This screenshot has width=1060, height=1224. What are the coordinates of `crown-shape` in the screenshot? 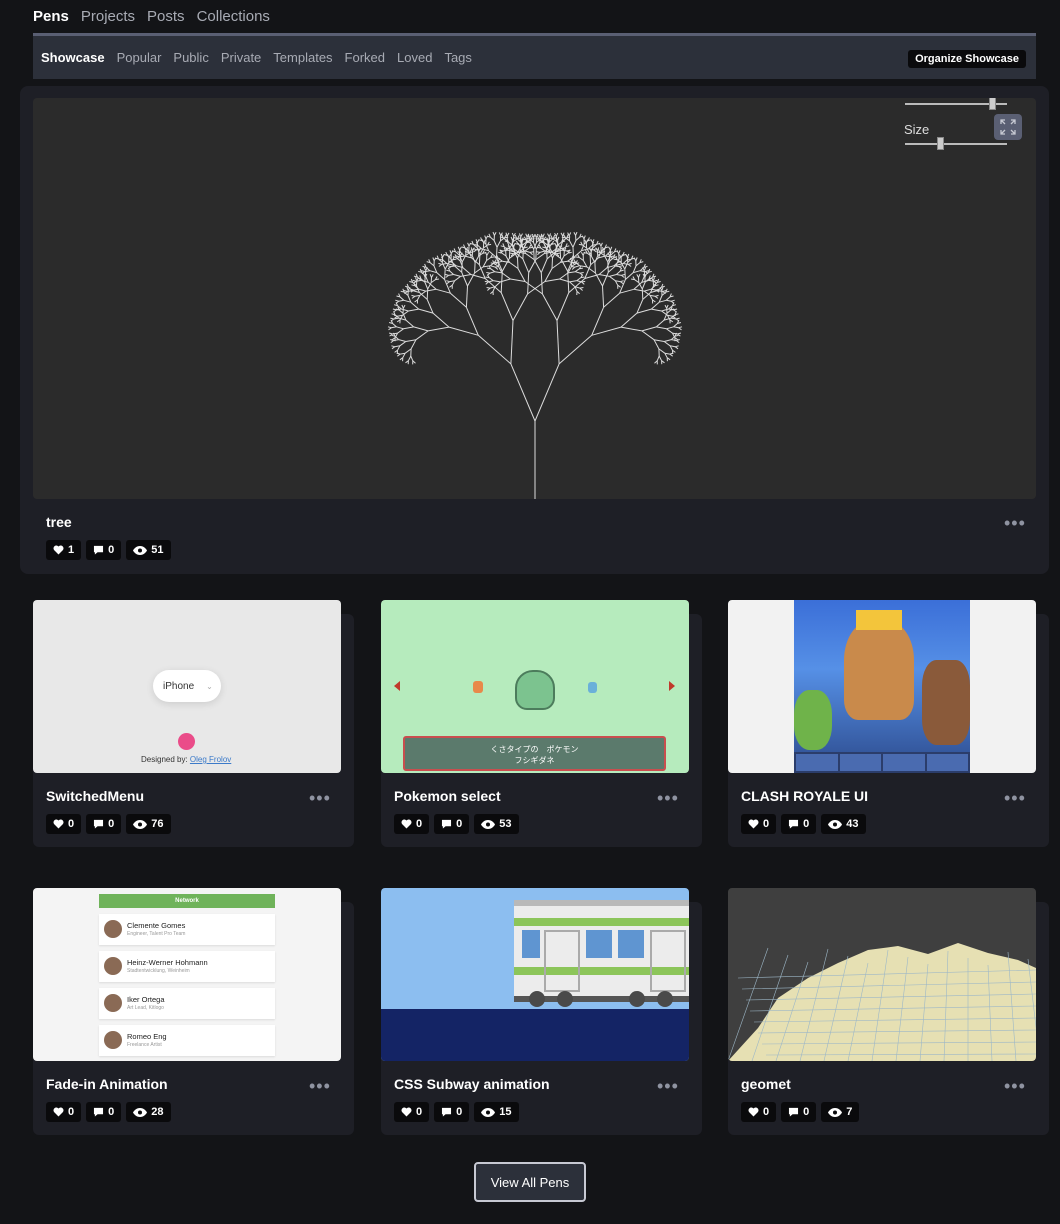 It's located at (879, 620).